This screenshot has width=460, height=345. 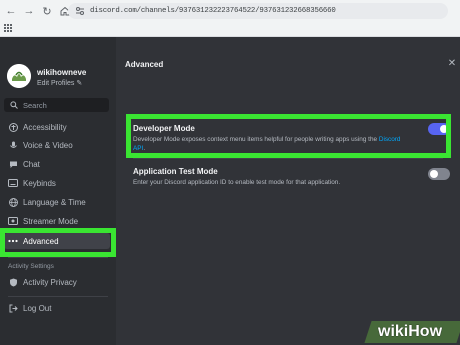 What do you see at coordinates (80, 11) in the screenshot?
I see `site-settings-icon` at bounding box center [80, 11].